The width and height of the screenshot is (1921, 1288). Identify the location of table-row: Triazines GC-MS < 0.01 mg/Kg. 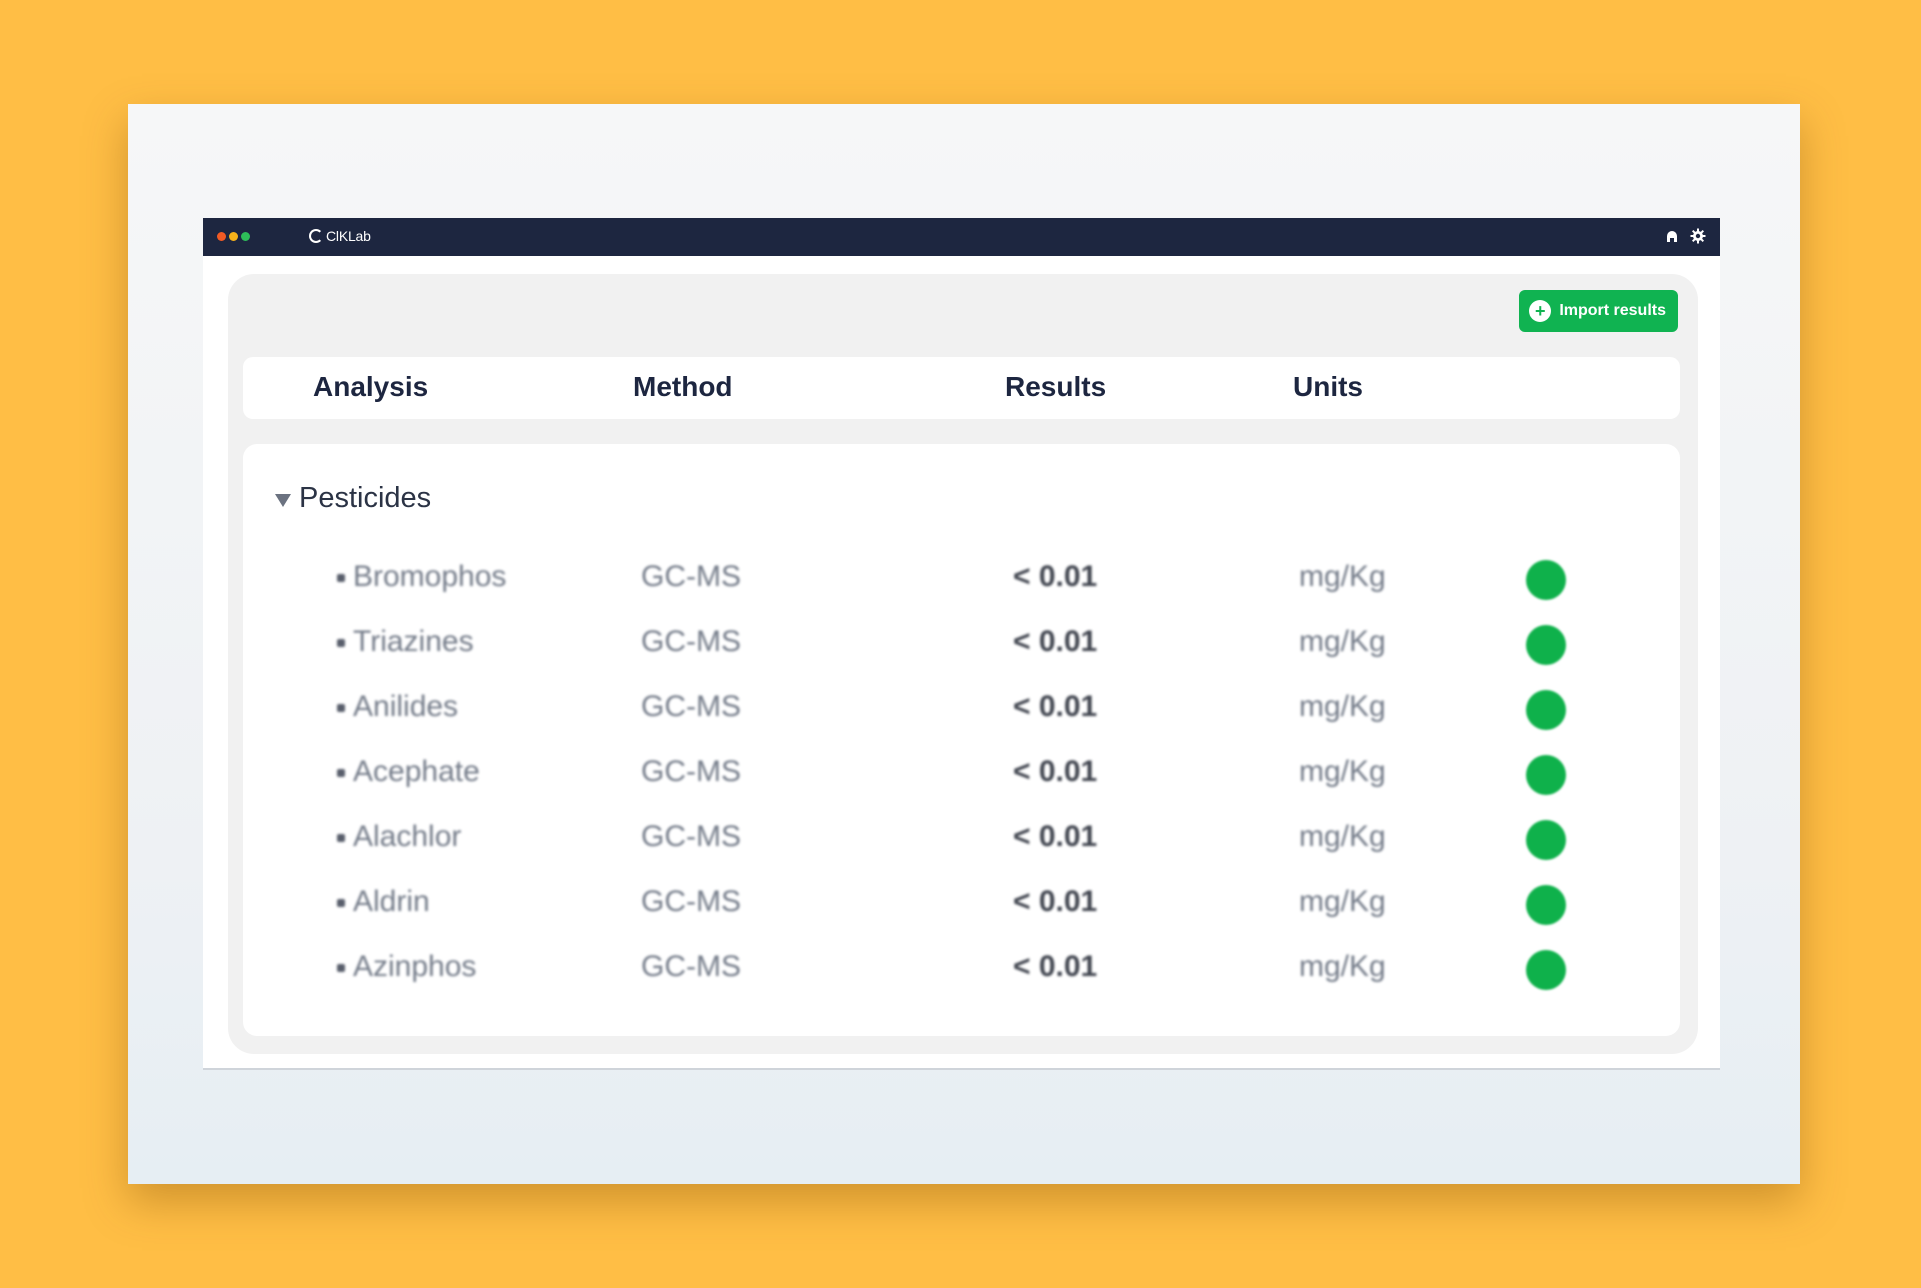
(961, 643).